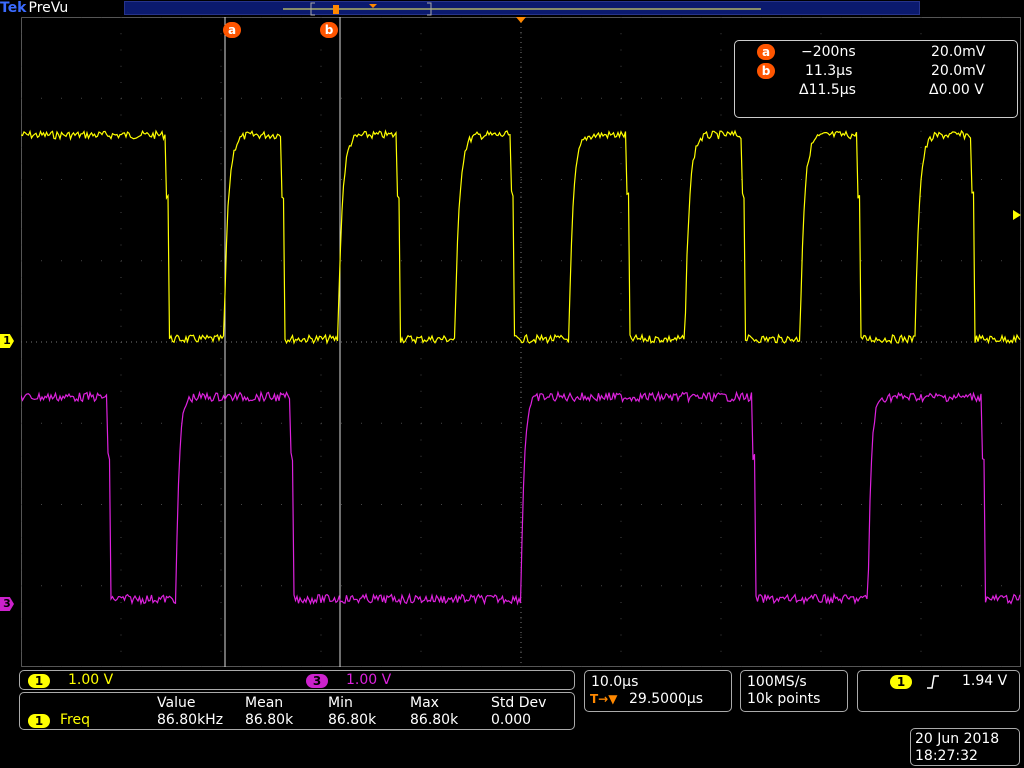  I want to click on brand-label: Tek PreVu, so click(34, 8).